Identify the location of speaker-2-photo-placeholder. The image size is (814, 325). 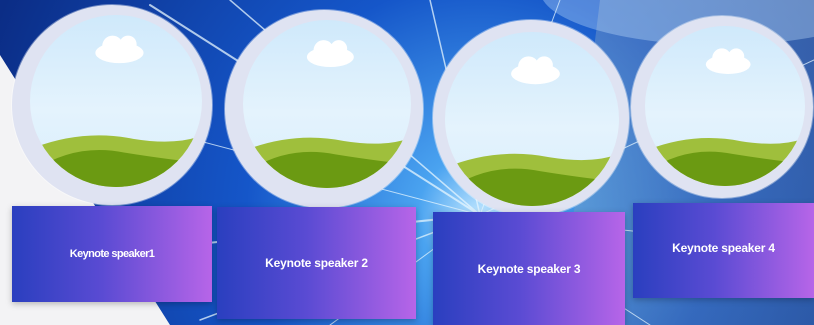
(324, 109).